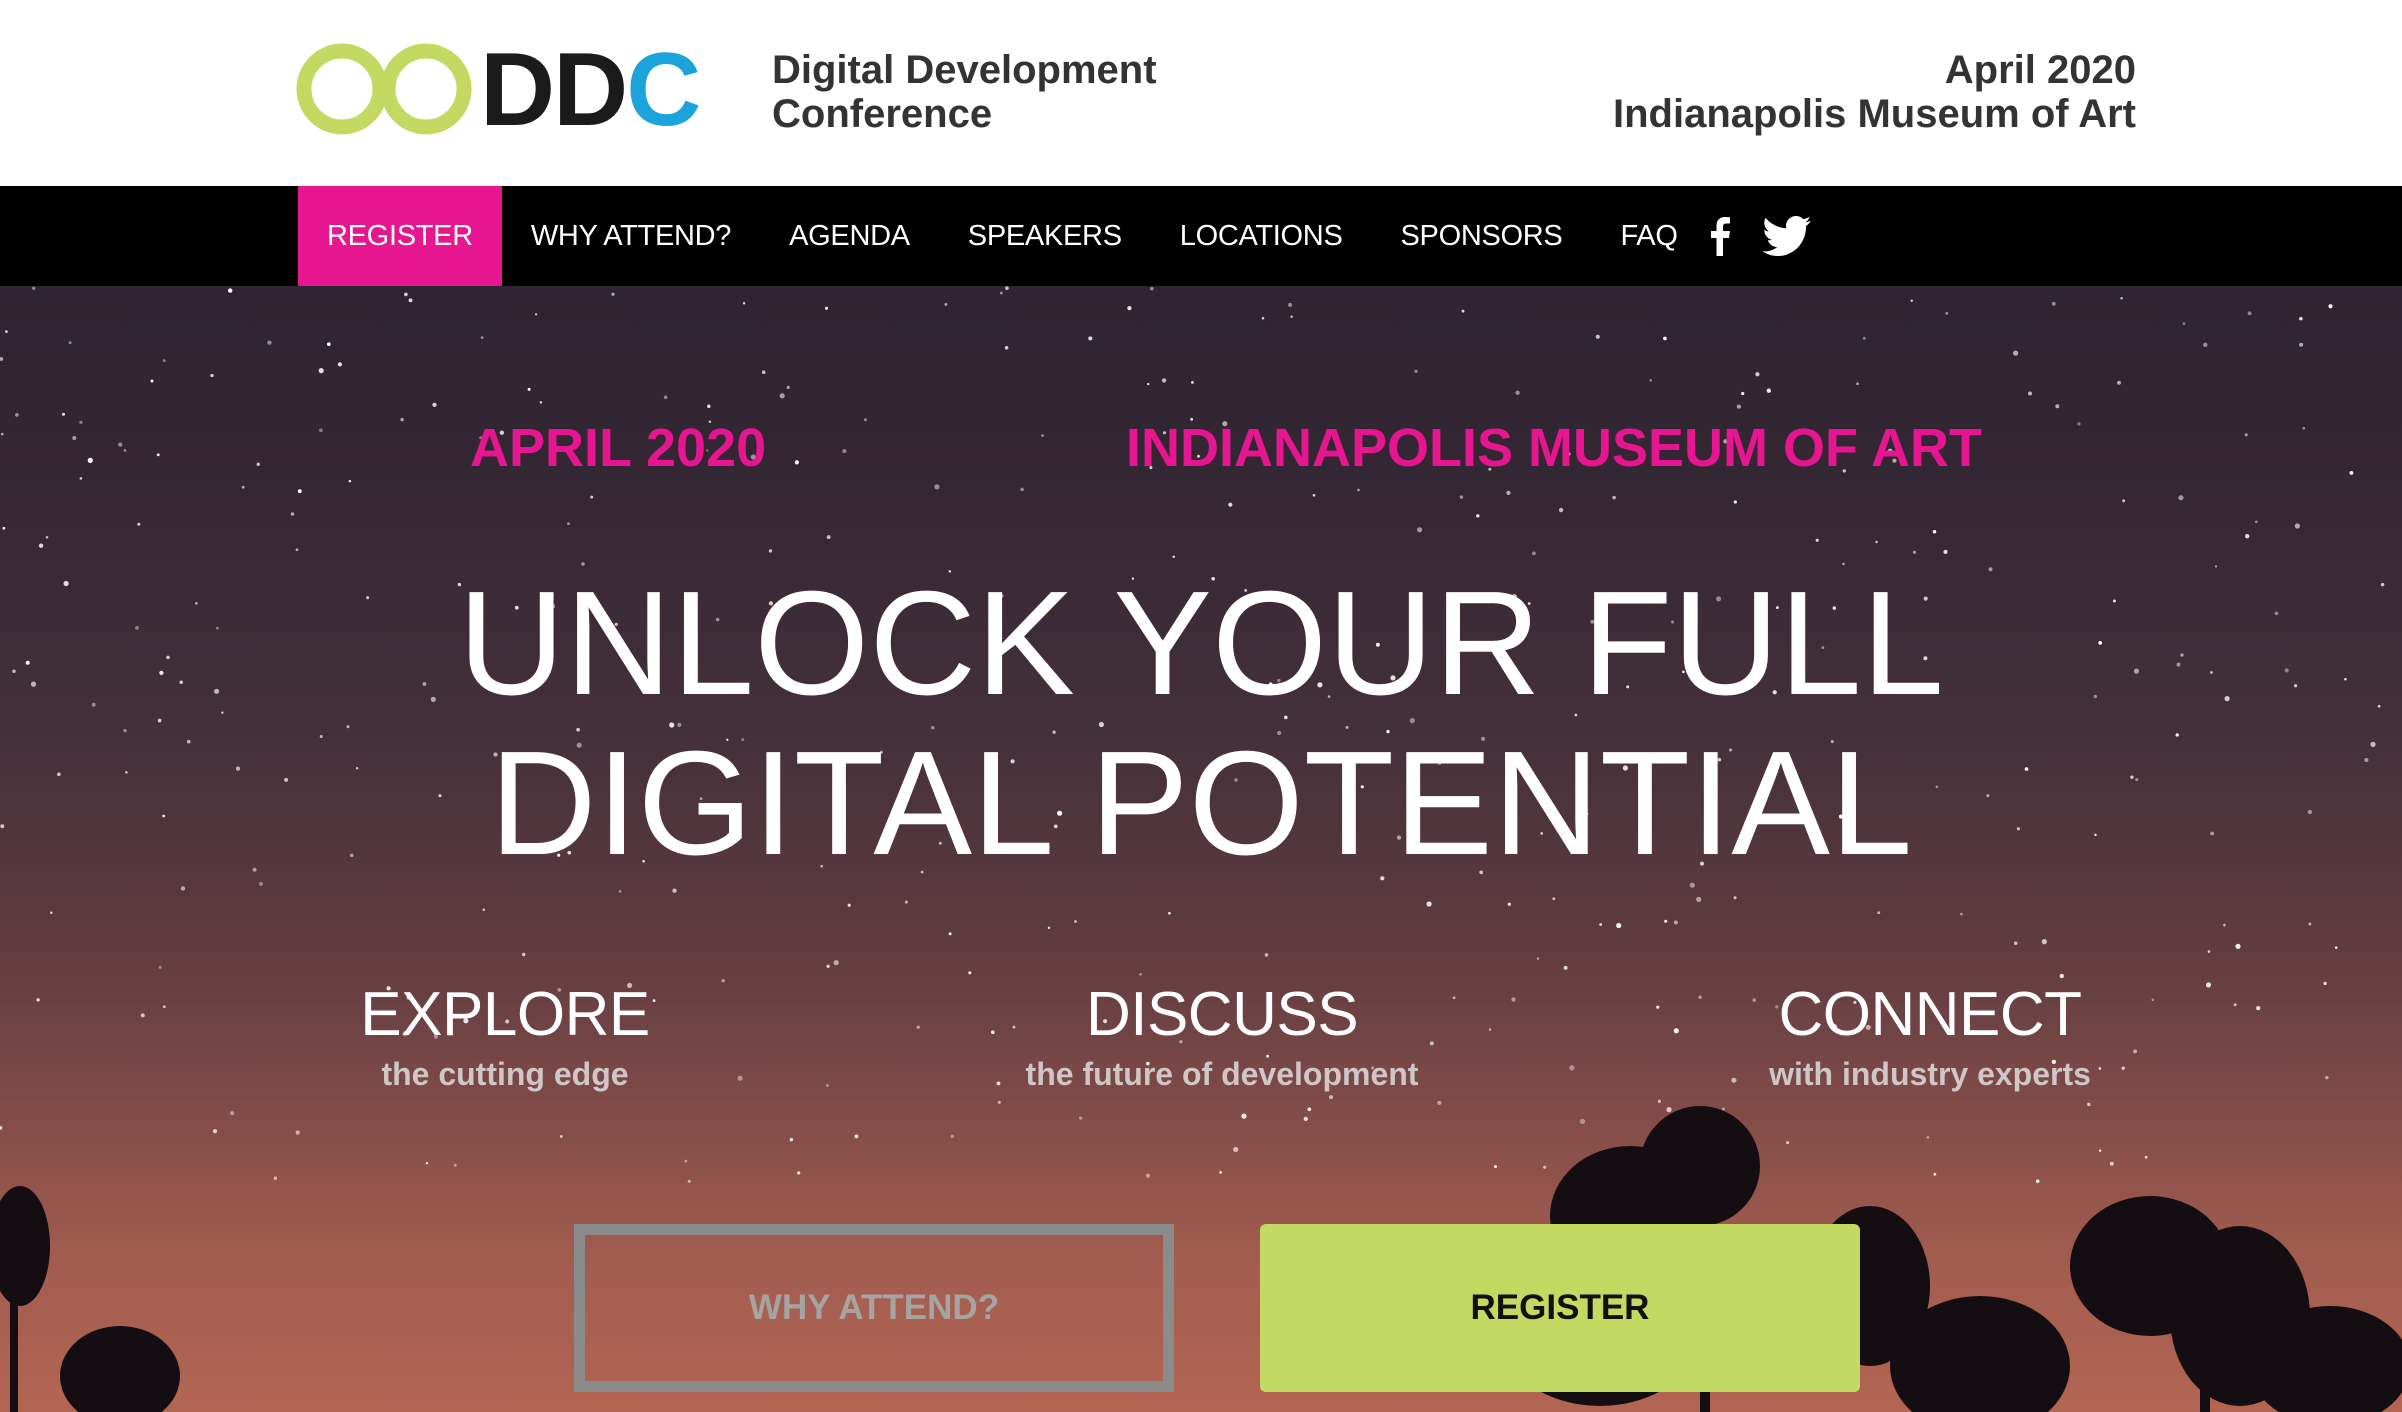 The image size is (2402, 1412). I want to click on event-venue: Indianapolis Museum of Art, so click(1874, 114).